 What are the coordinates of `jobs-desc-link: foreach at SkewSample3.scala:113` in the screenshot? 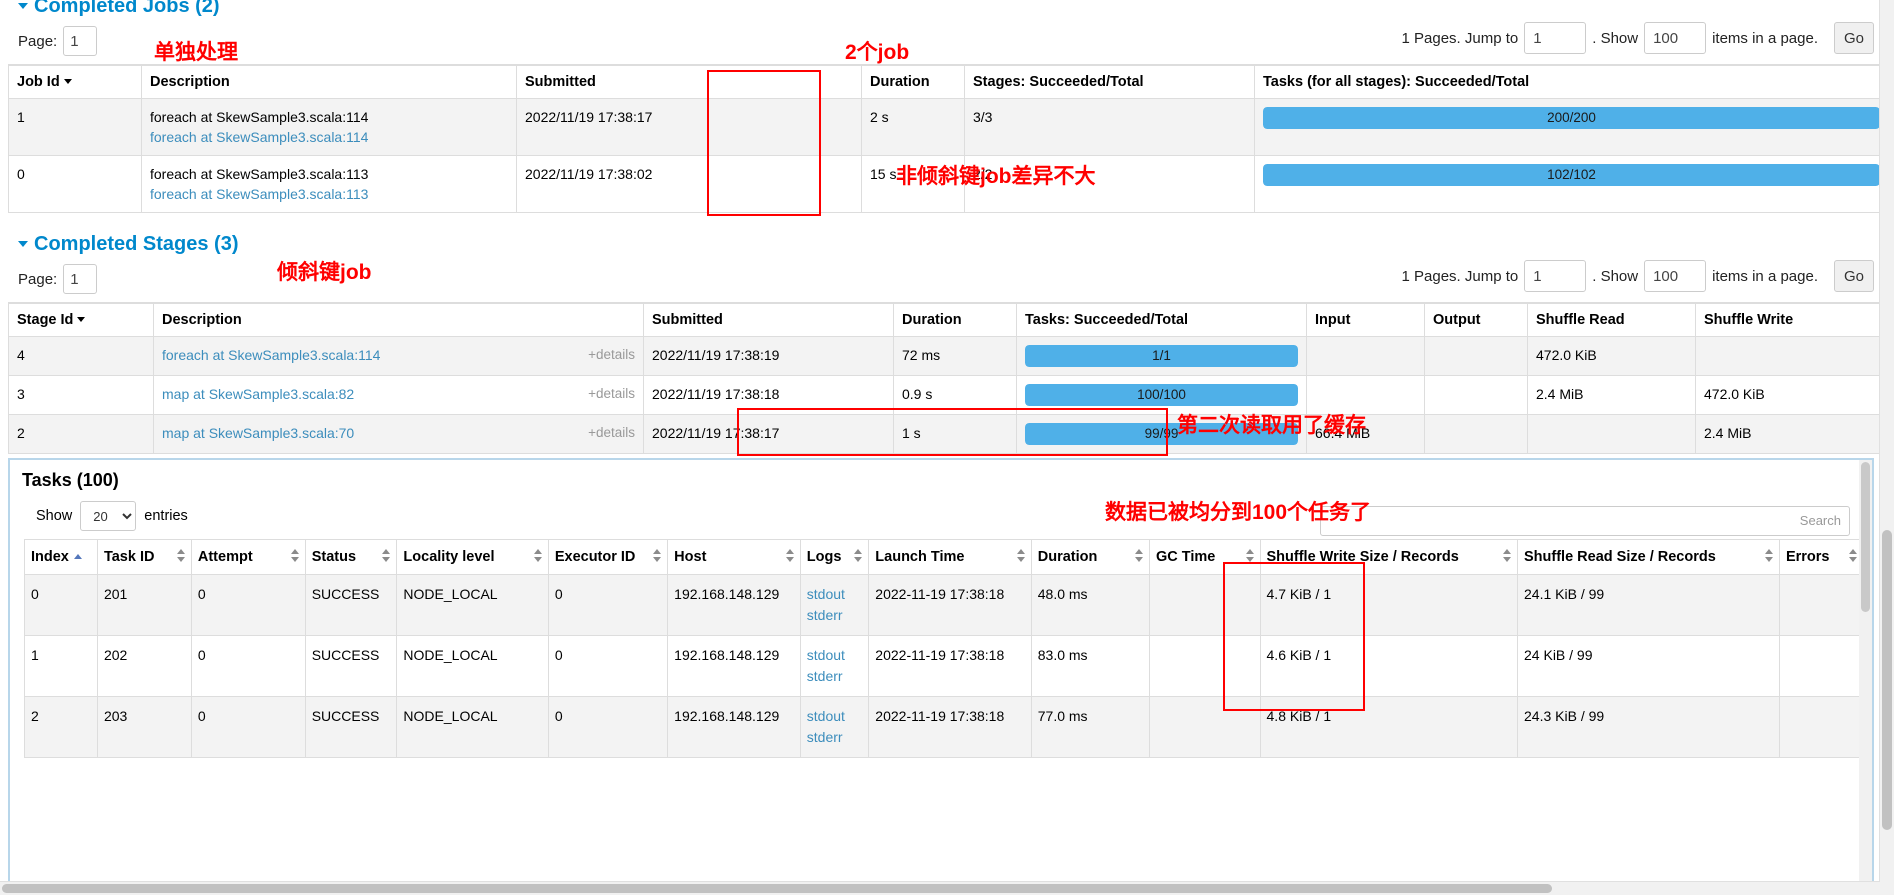 It's located at (259, 194).